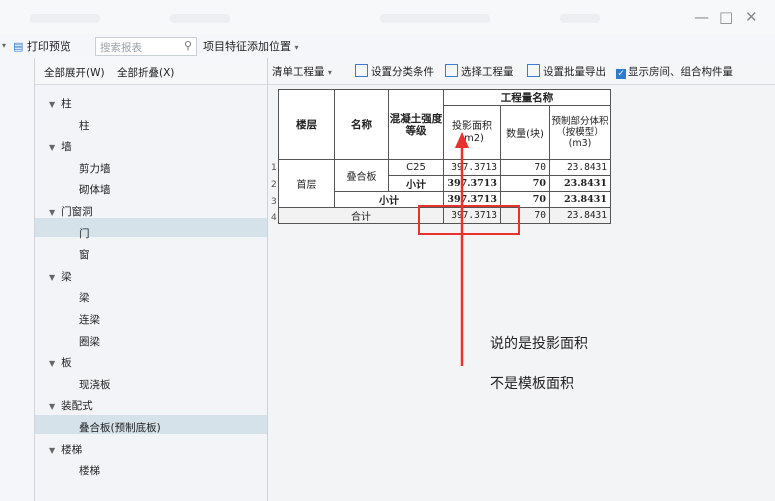 This screenshot has height=501, width=775. Describe the element at coordinates (533, 70) in the screenshot. I see `export-icon` at that location.